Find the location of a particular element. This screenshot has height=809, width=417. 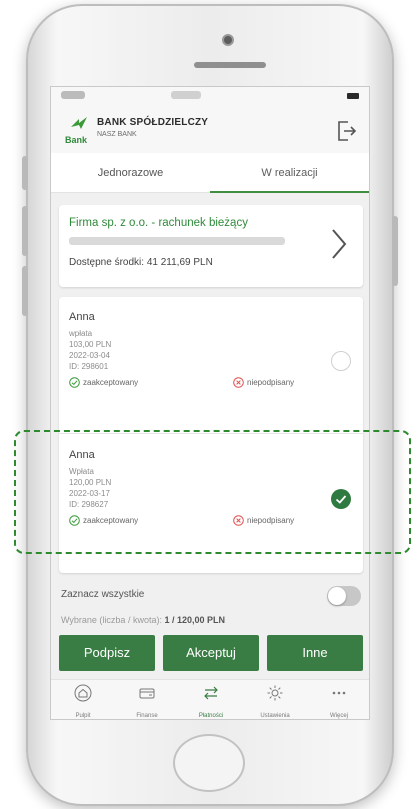

status-bar is located at coordinates (210, 98).